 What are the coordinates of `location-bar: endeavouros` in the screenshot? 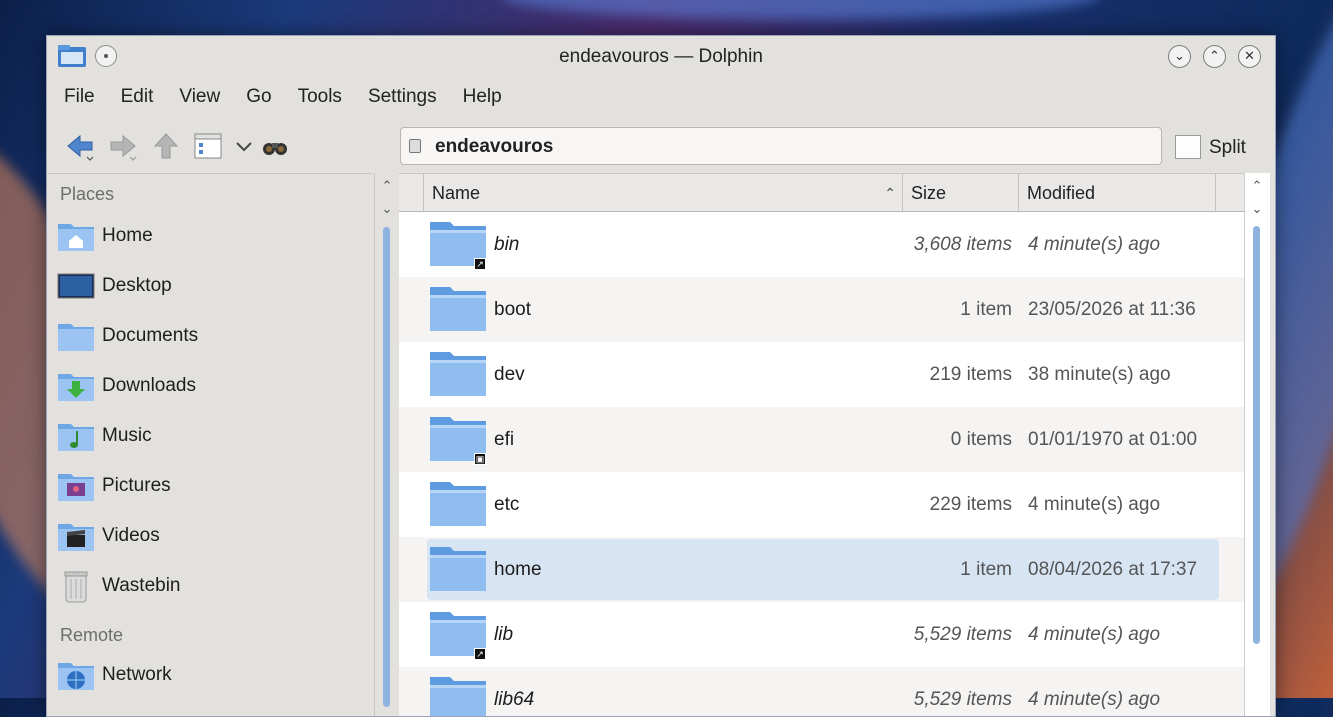 It's located at (781, 146).